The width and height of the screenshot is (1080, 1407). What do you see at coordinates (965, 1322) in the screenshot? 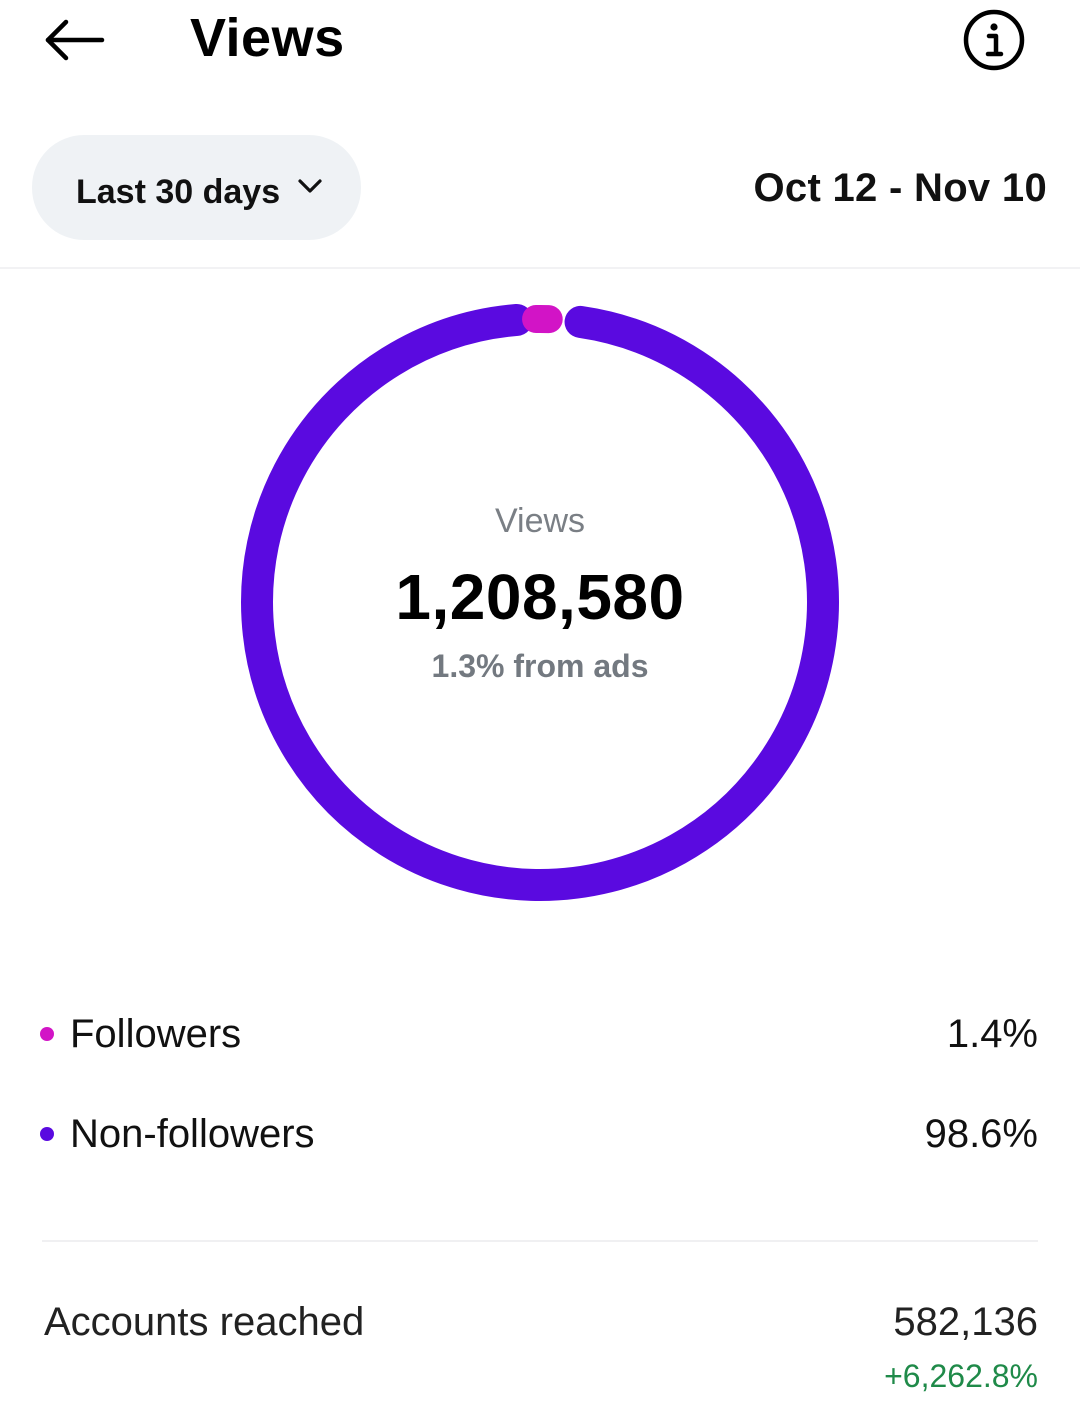
I see `accounts-reached-value: 582,136` at bounding box center [965, 1322].